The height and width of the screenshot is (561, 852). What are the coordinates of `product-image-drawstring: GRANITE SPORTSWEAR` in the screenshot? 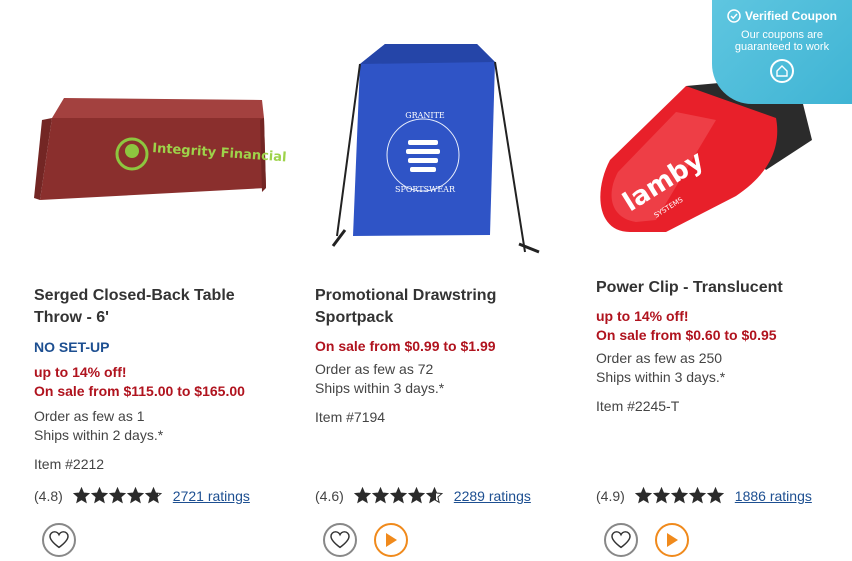 It's located at (445, 135).